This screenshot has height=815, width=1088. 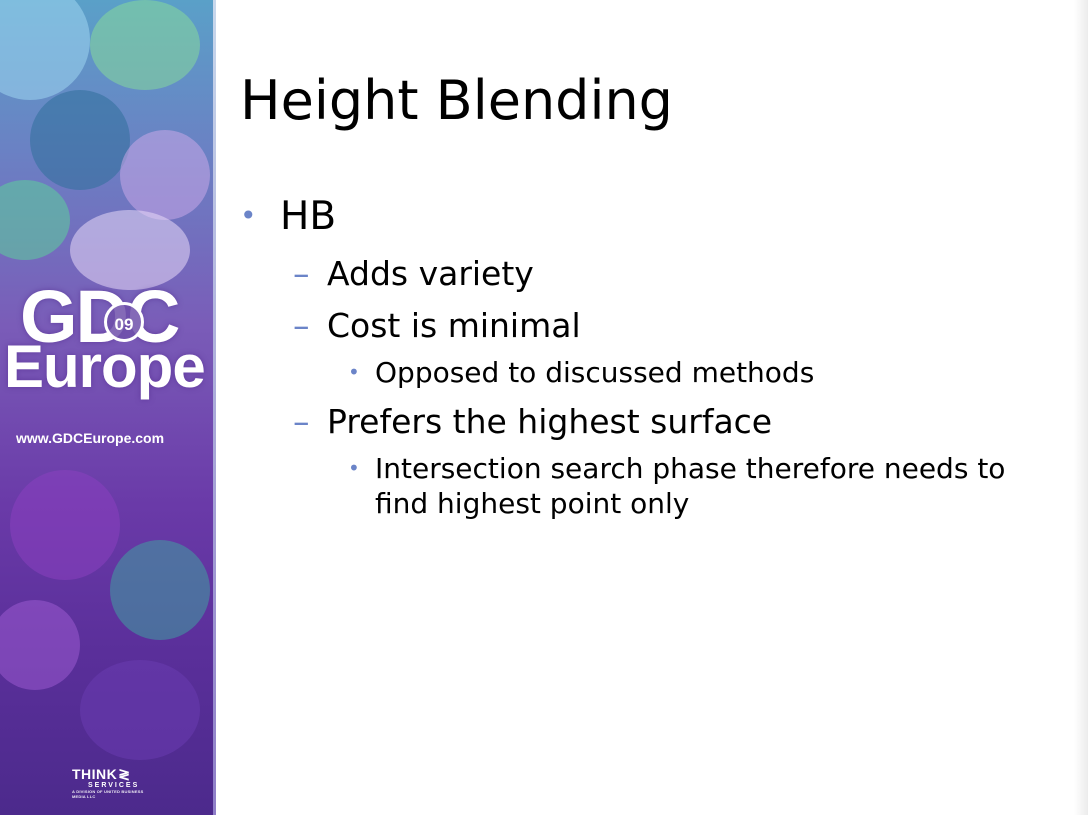 What do you see at coordinates (1081, 407) in the screenshot?
I see `page-edge-shadow` at bounding box center [1081, 407].